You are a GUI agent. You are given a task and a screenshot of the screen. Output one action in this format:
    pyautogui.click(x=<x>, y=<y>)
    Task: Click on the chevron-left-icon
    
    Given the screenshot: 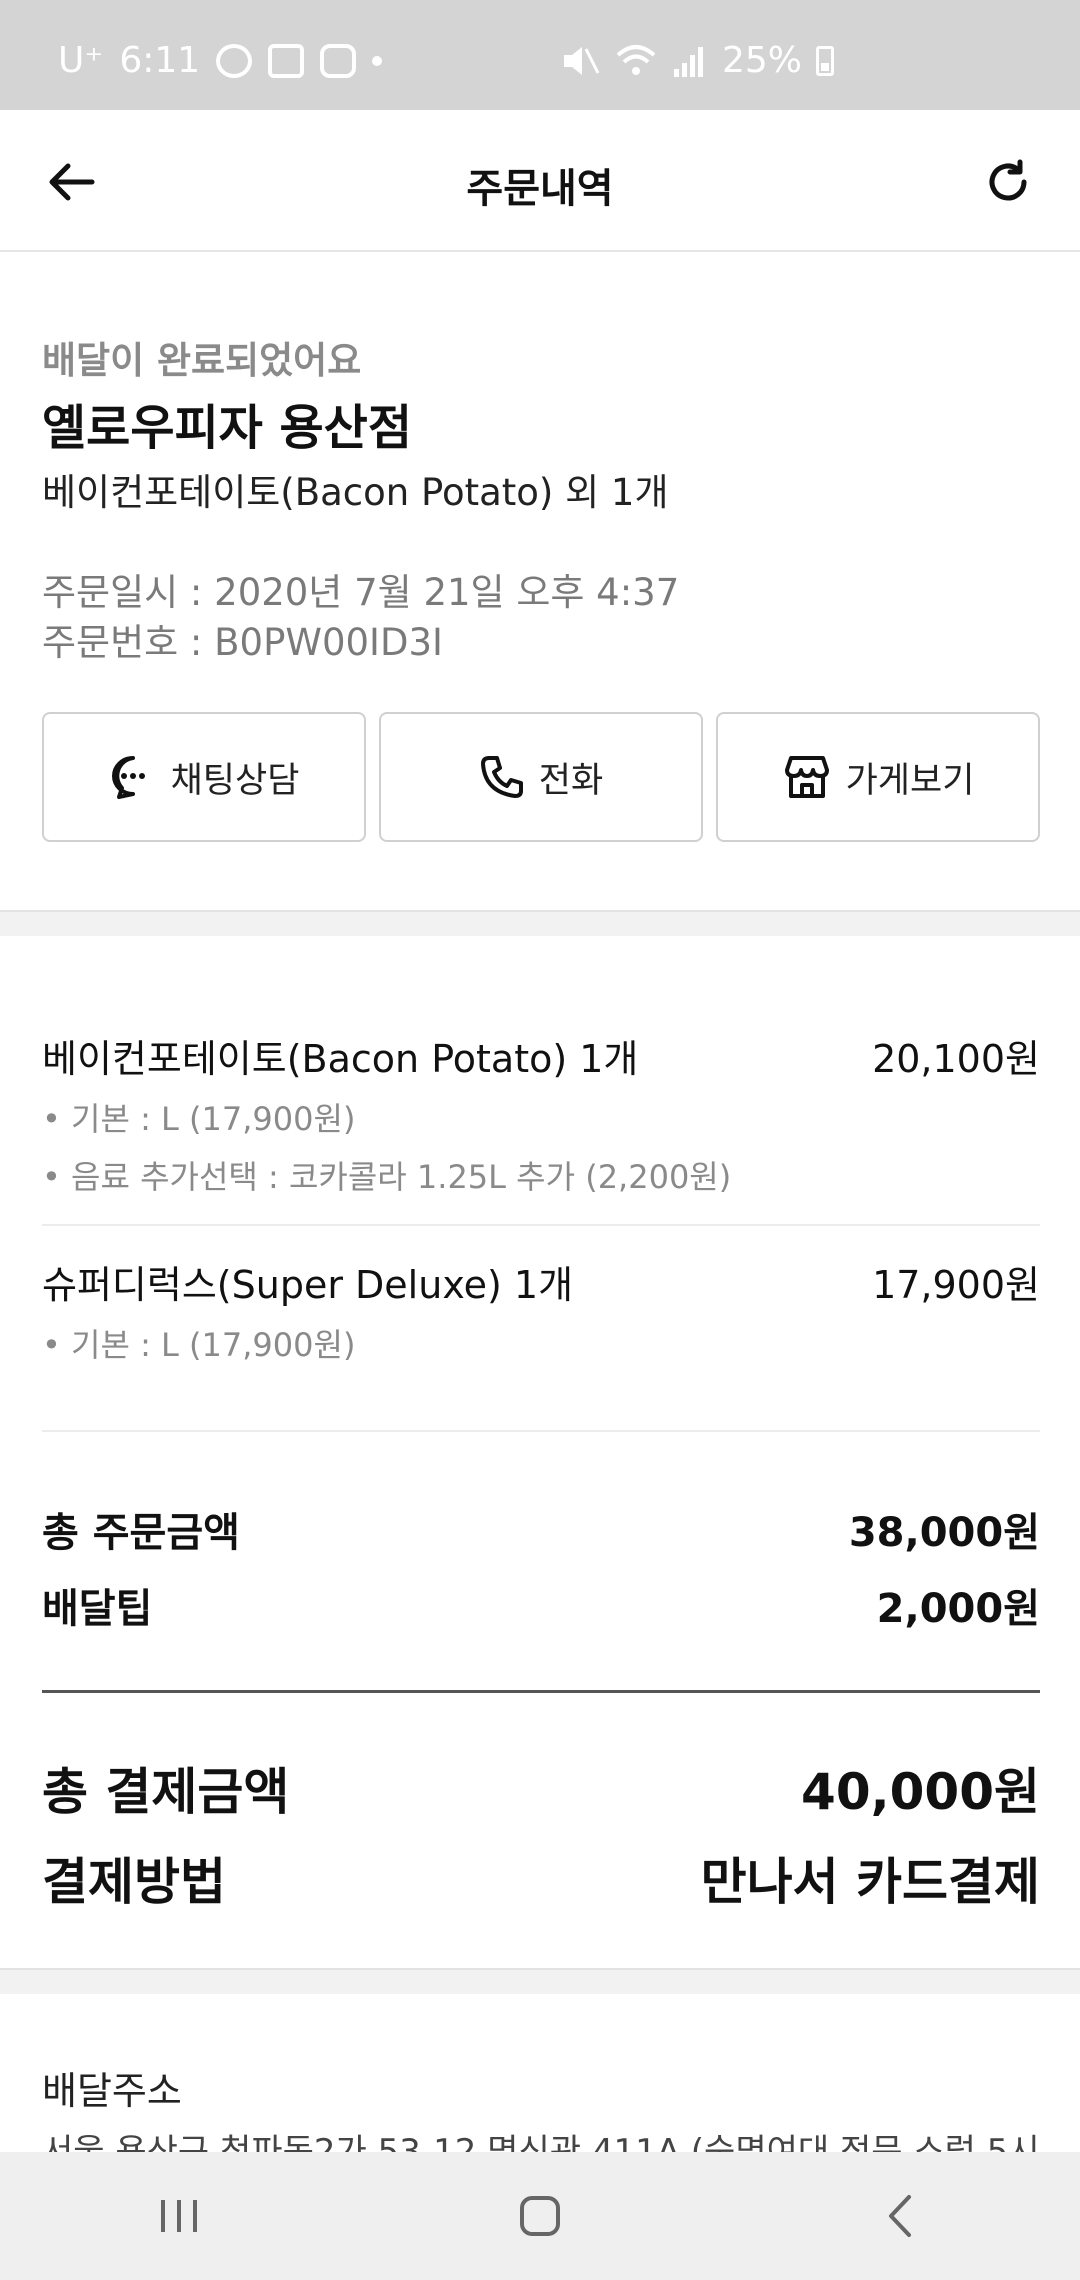 What is the action you would take?
    pyautogui.click(x=900, y=2216)
    